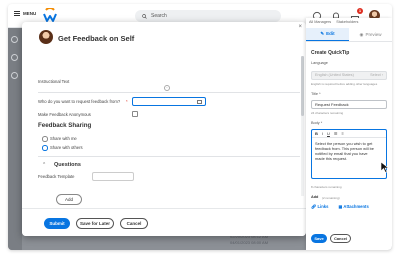 This screenshot has width=400, height=257. I want to click on title-input: Request Feedback, so click(349, 104).